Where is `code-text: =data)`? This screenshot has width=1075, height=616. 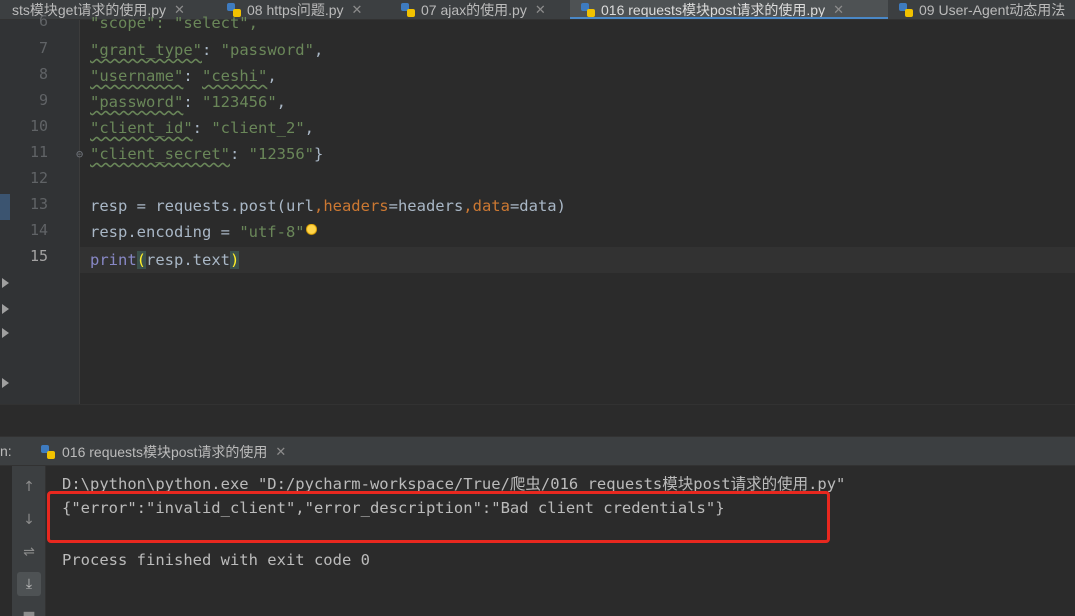 code-text: =data) is located at coordinates (537, 206).